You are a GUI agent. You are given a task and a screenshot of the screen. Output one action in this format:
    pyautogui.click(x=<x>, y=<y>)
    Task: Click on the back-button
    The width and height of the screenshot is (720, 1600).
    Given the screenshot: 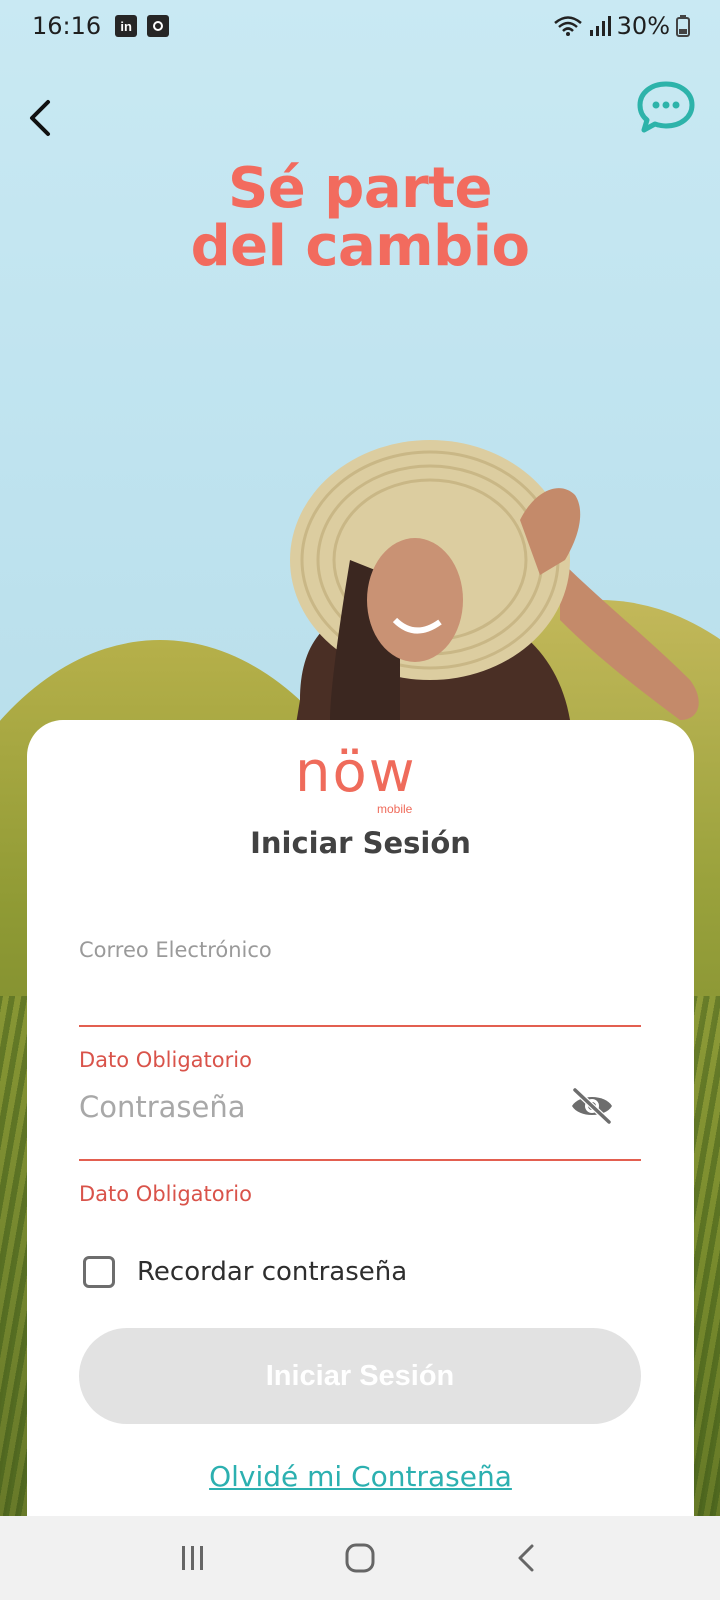 What is the action you would take?
    pyautogui.click(x=42, y=118)
    